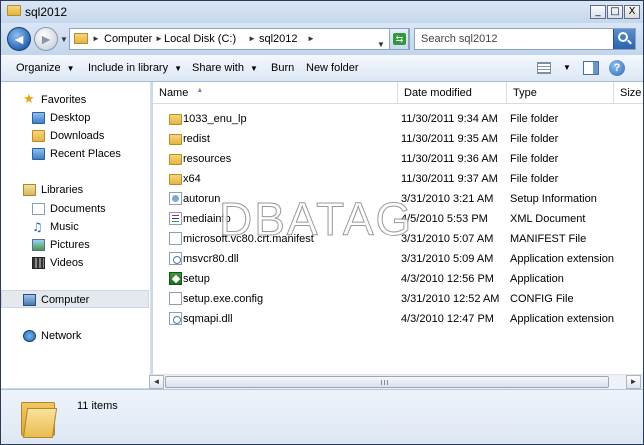 This screenshot has height=445, width=644. I want to click on new-folder-button: New folder, so click(332, 68).